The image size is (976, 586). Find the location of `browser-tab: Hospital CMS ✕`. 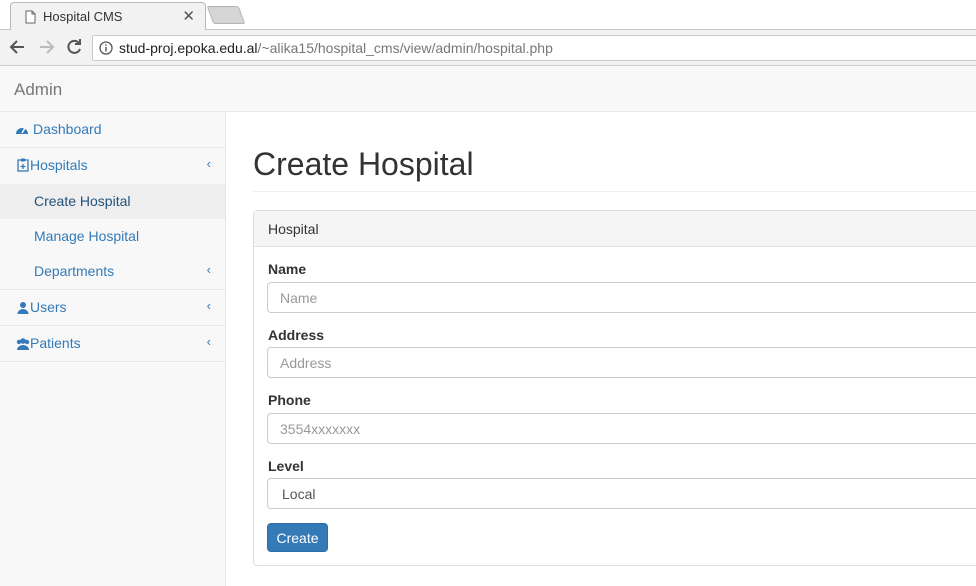

browser-tab: Hospital CMS ✕ is located at coordinates (108, 16).